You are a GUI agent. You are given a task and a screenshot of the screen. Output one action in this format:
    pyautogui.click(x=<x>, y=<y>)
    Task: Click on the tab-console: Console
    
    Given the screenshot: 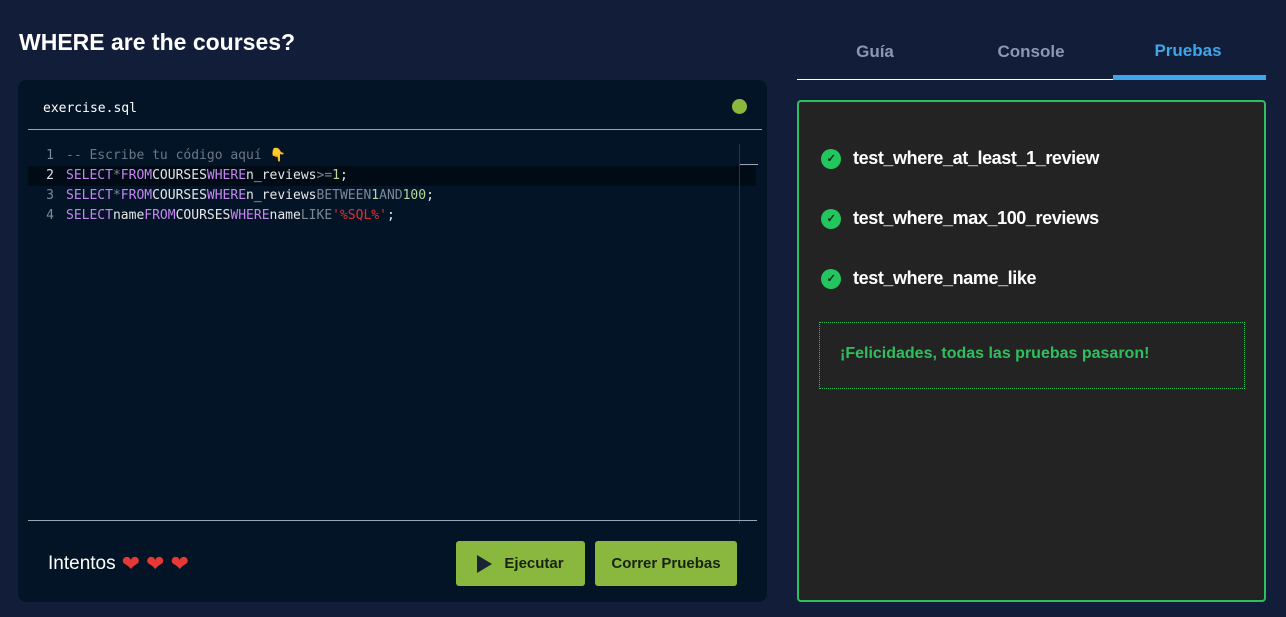 What is the action you would take?
    pyautogui.click(x=1031, y=52)
    